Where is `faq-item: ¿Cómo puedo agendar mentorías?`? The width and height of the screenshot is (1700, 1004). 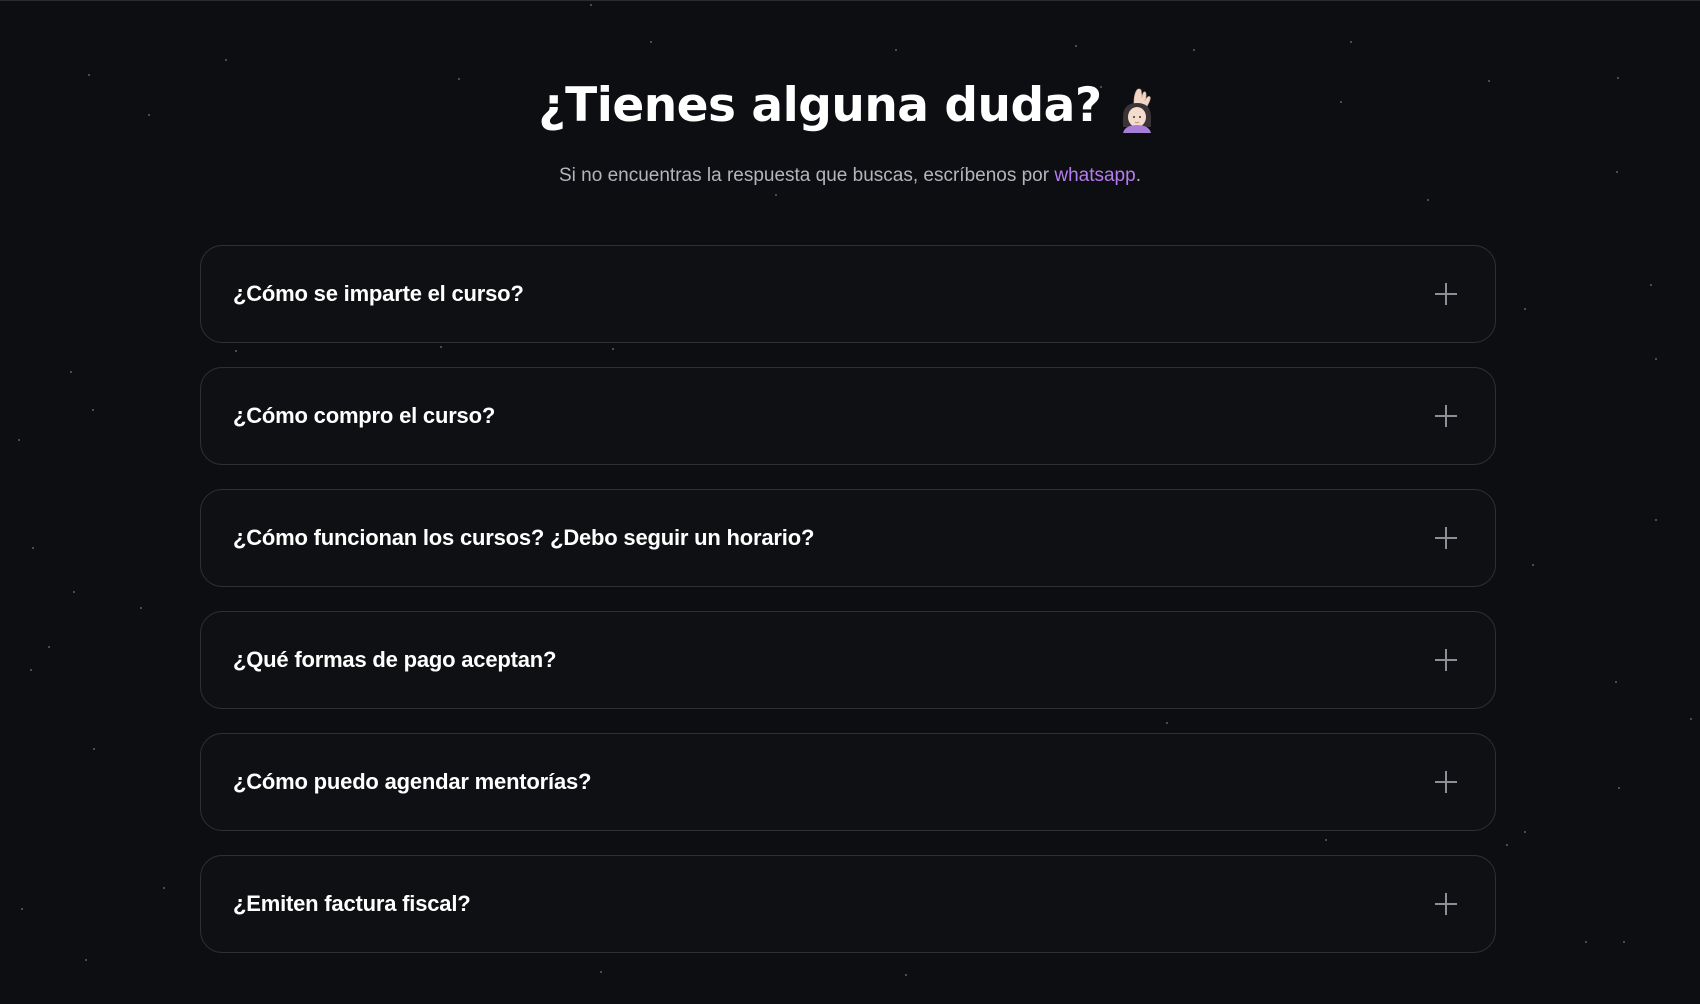
faq-item: ¿Cómo puedo agendar mentorías? is located at coordinates (848, 782).